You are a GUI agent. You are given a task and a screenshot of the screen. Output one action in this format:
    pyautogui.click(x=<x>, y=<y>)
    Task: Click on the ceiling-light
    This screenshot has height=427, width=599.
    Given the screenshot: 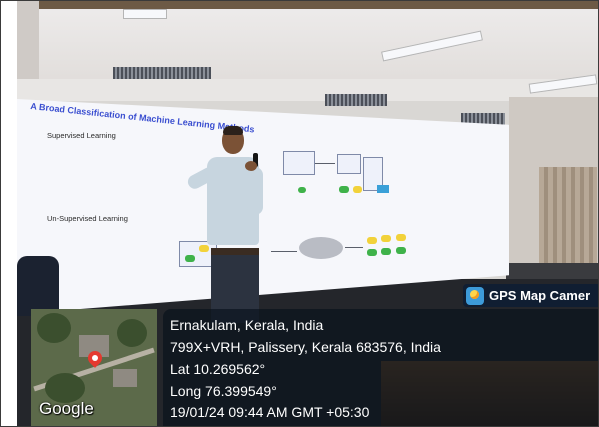 What is the action you would take?
    pyautogui.click(x=145, y=14)
    